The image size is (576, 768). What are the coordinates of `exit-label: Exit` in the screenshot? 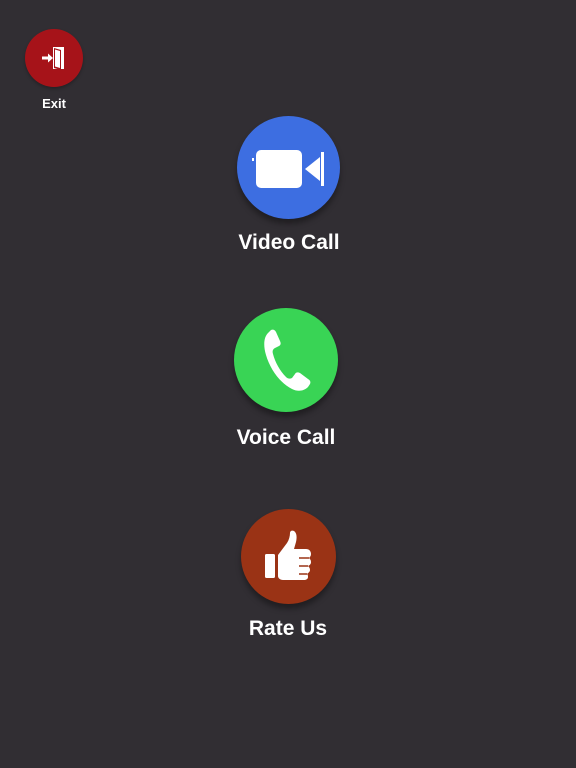 It's located at (54, 103).